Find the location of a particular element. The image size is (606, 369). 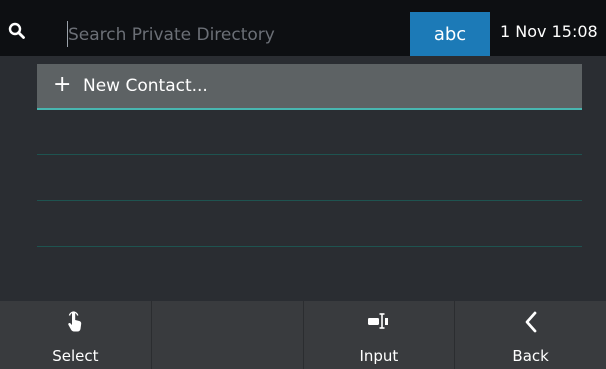

plus-icon: + is located at coordinates (62, 84).